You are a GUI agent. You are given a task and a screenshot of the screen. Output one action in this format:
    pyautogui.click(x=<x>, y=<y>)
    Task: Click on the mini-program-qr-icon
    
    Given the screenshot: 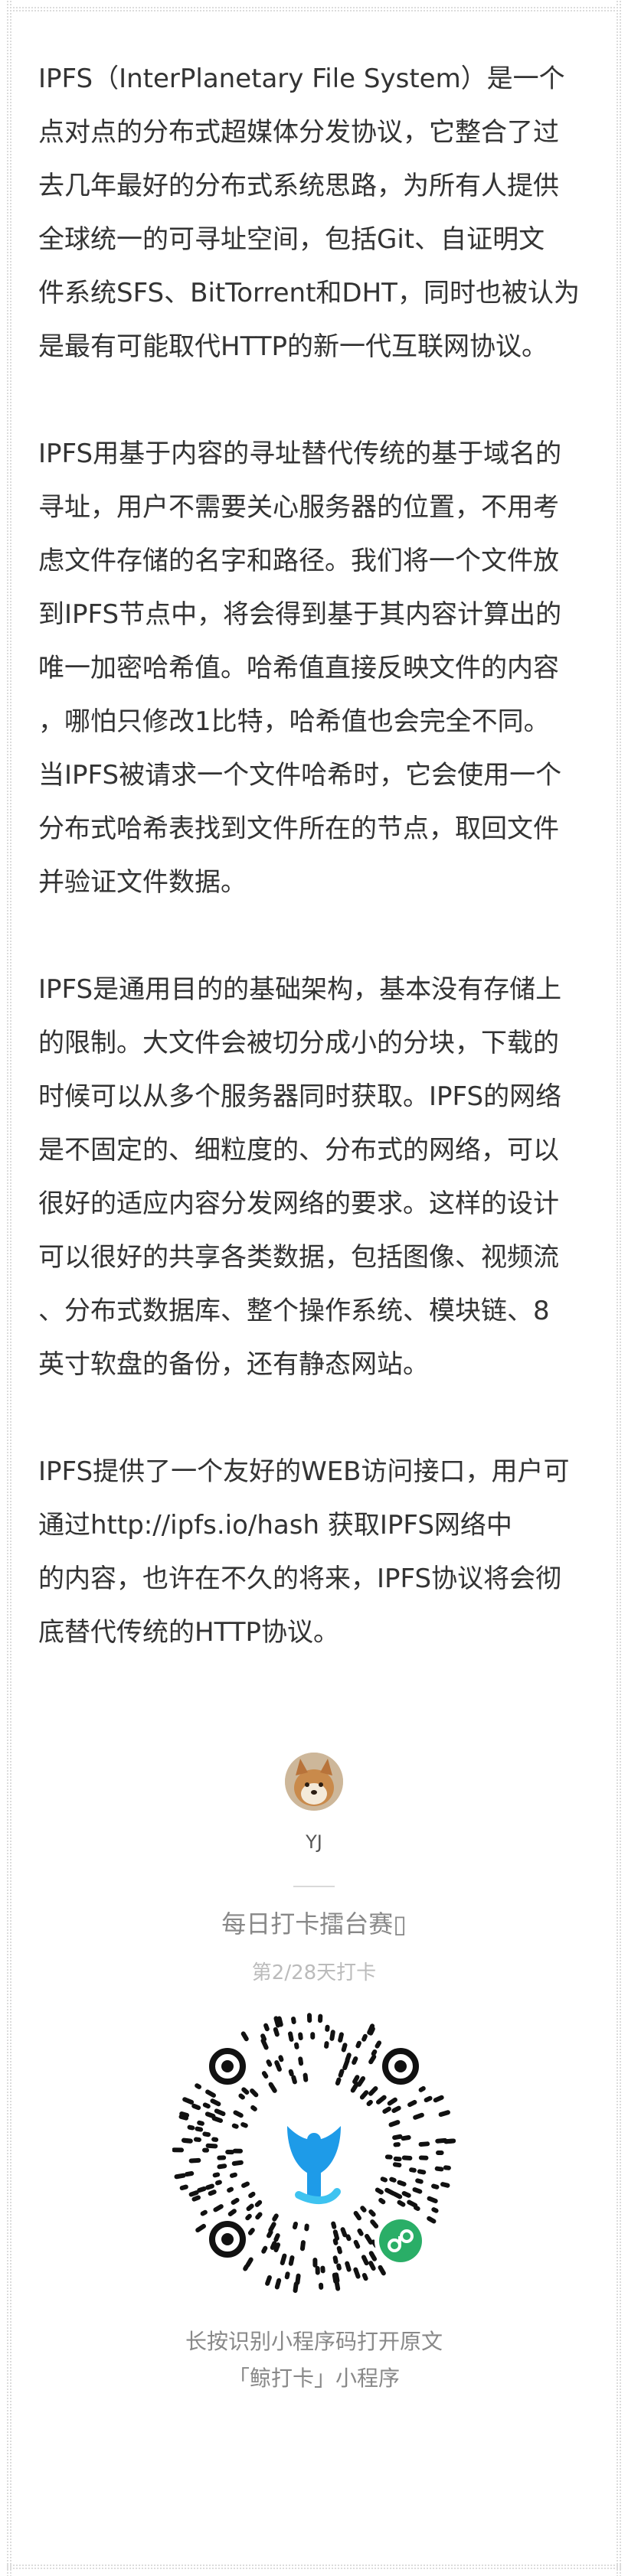 What is the action you would take?
    pyautogui.click(x=314, y=2153)
    